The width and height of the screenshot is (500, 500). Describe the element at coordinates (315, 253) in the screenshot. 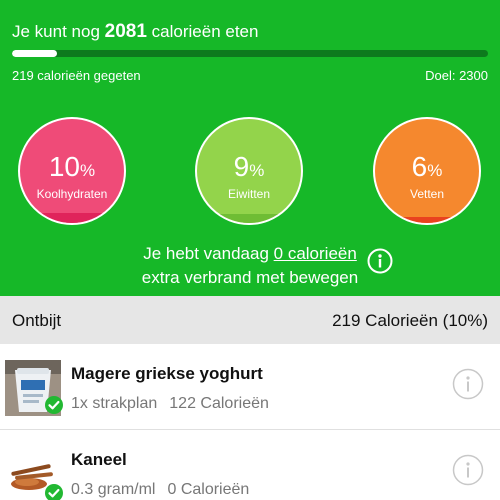

I see `burned-calories-link: 0 calorieën` at that location.